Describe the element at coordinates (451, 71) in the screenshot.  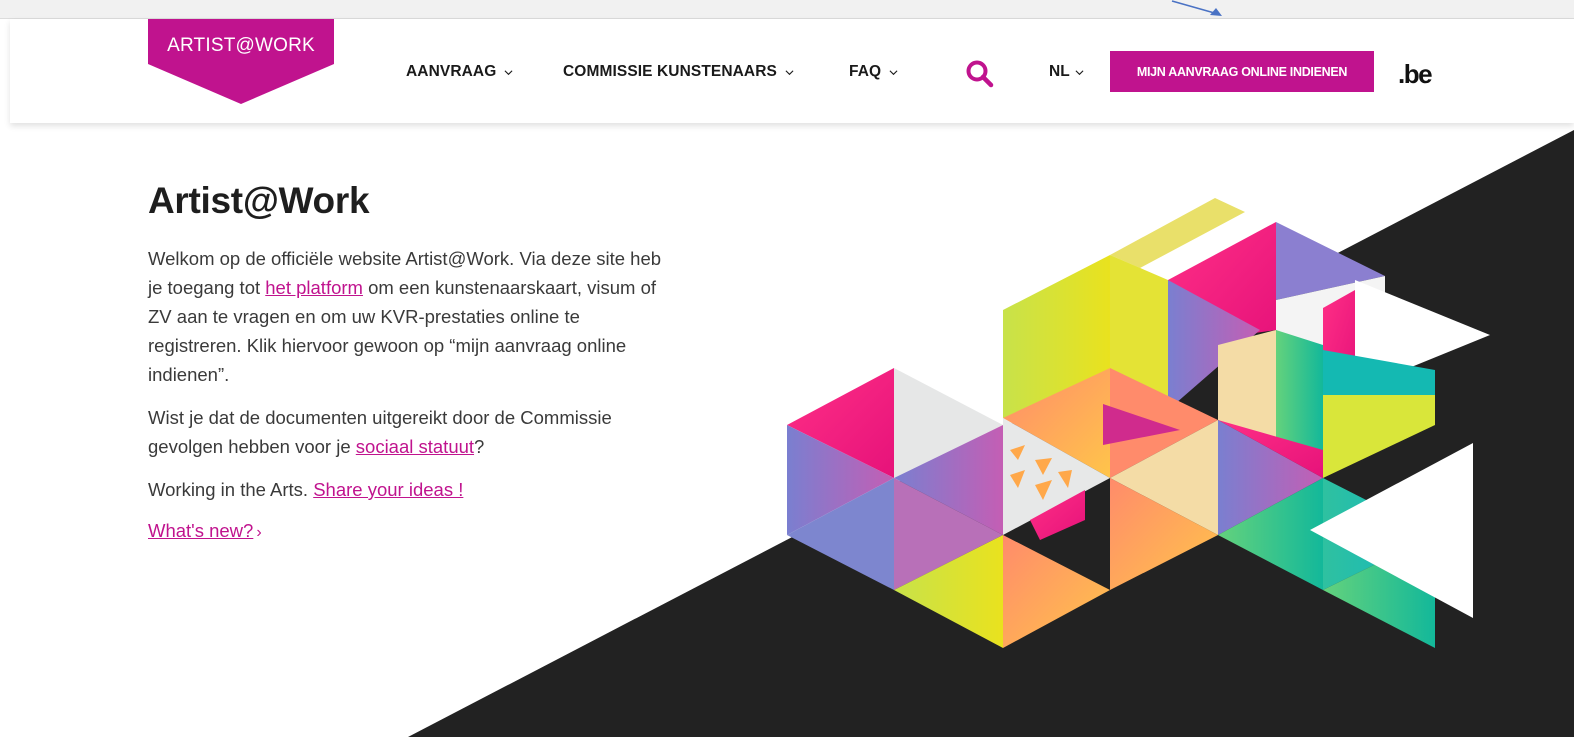
I see `nav-item-label: AANVRAAG` at that location.